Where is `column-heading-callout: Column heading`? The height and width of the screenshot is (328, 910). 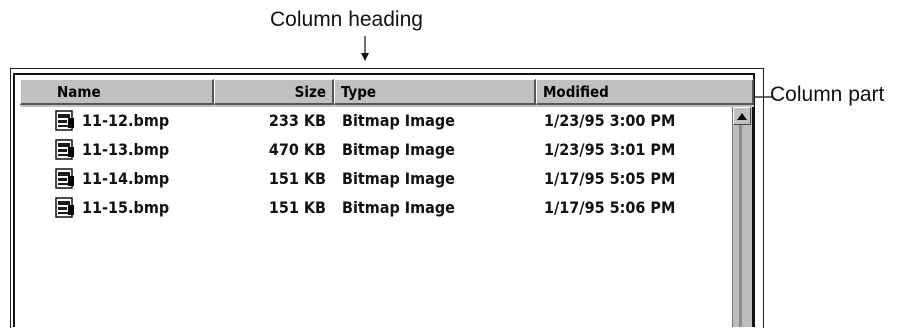 column-heading-callout: Column heading is located at coordinates (346, 19).